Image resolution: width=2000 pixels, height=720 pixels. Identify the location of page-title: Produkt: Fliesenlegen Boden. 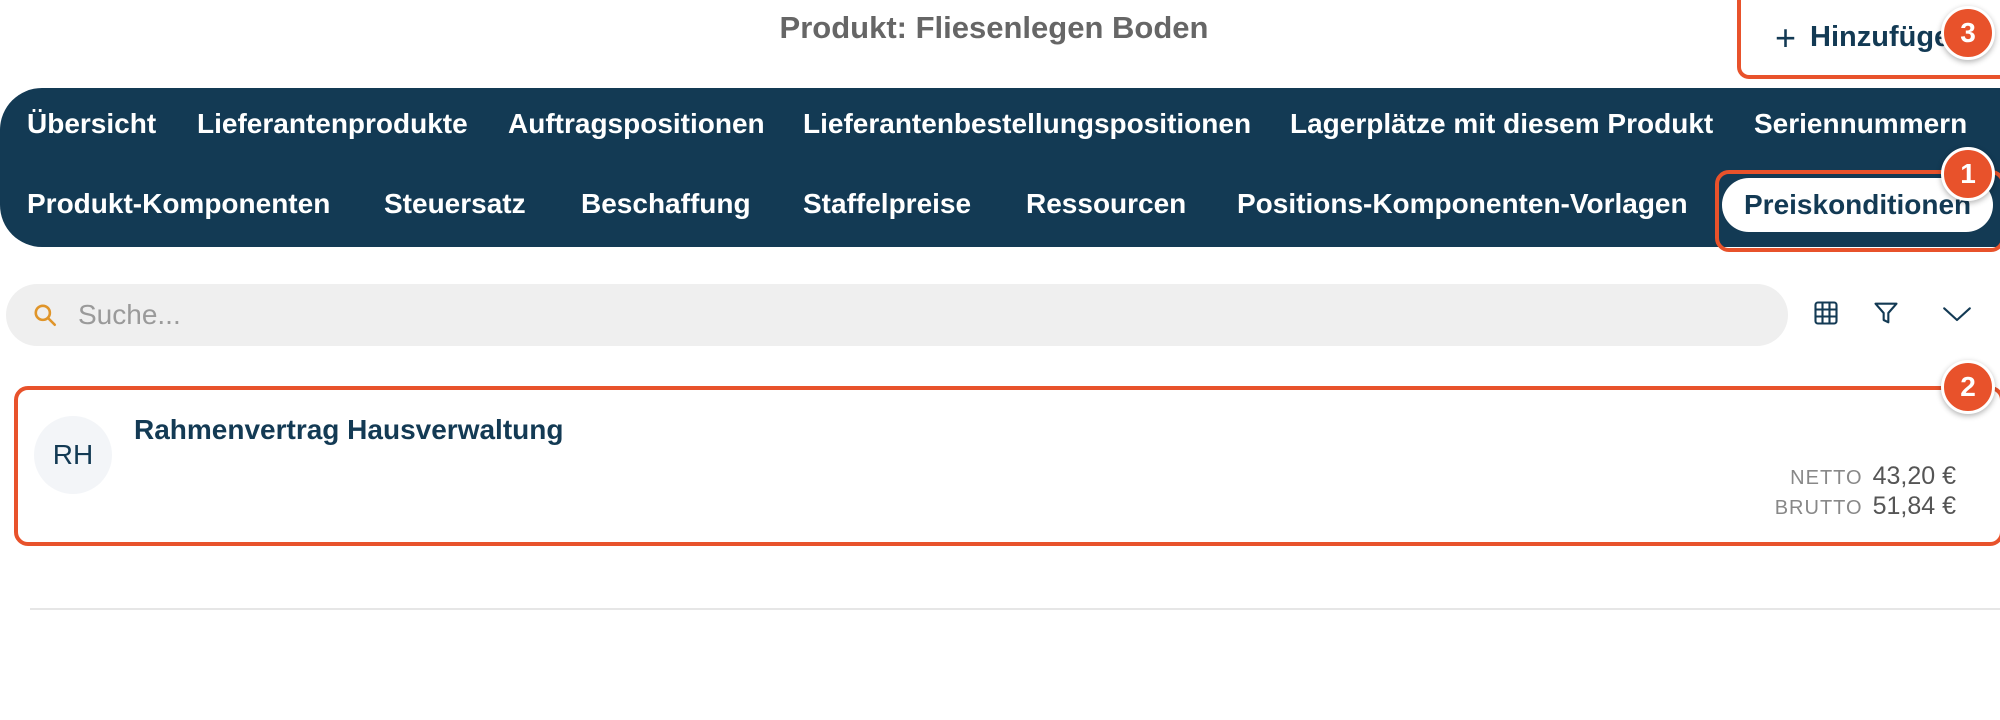
(994, 27).